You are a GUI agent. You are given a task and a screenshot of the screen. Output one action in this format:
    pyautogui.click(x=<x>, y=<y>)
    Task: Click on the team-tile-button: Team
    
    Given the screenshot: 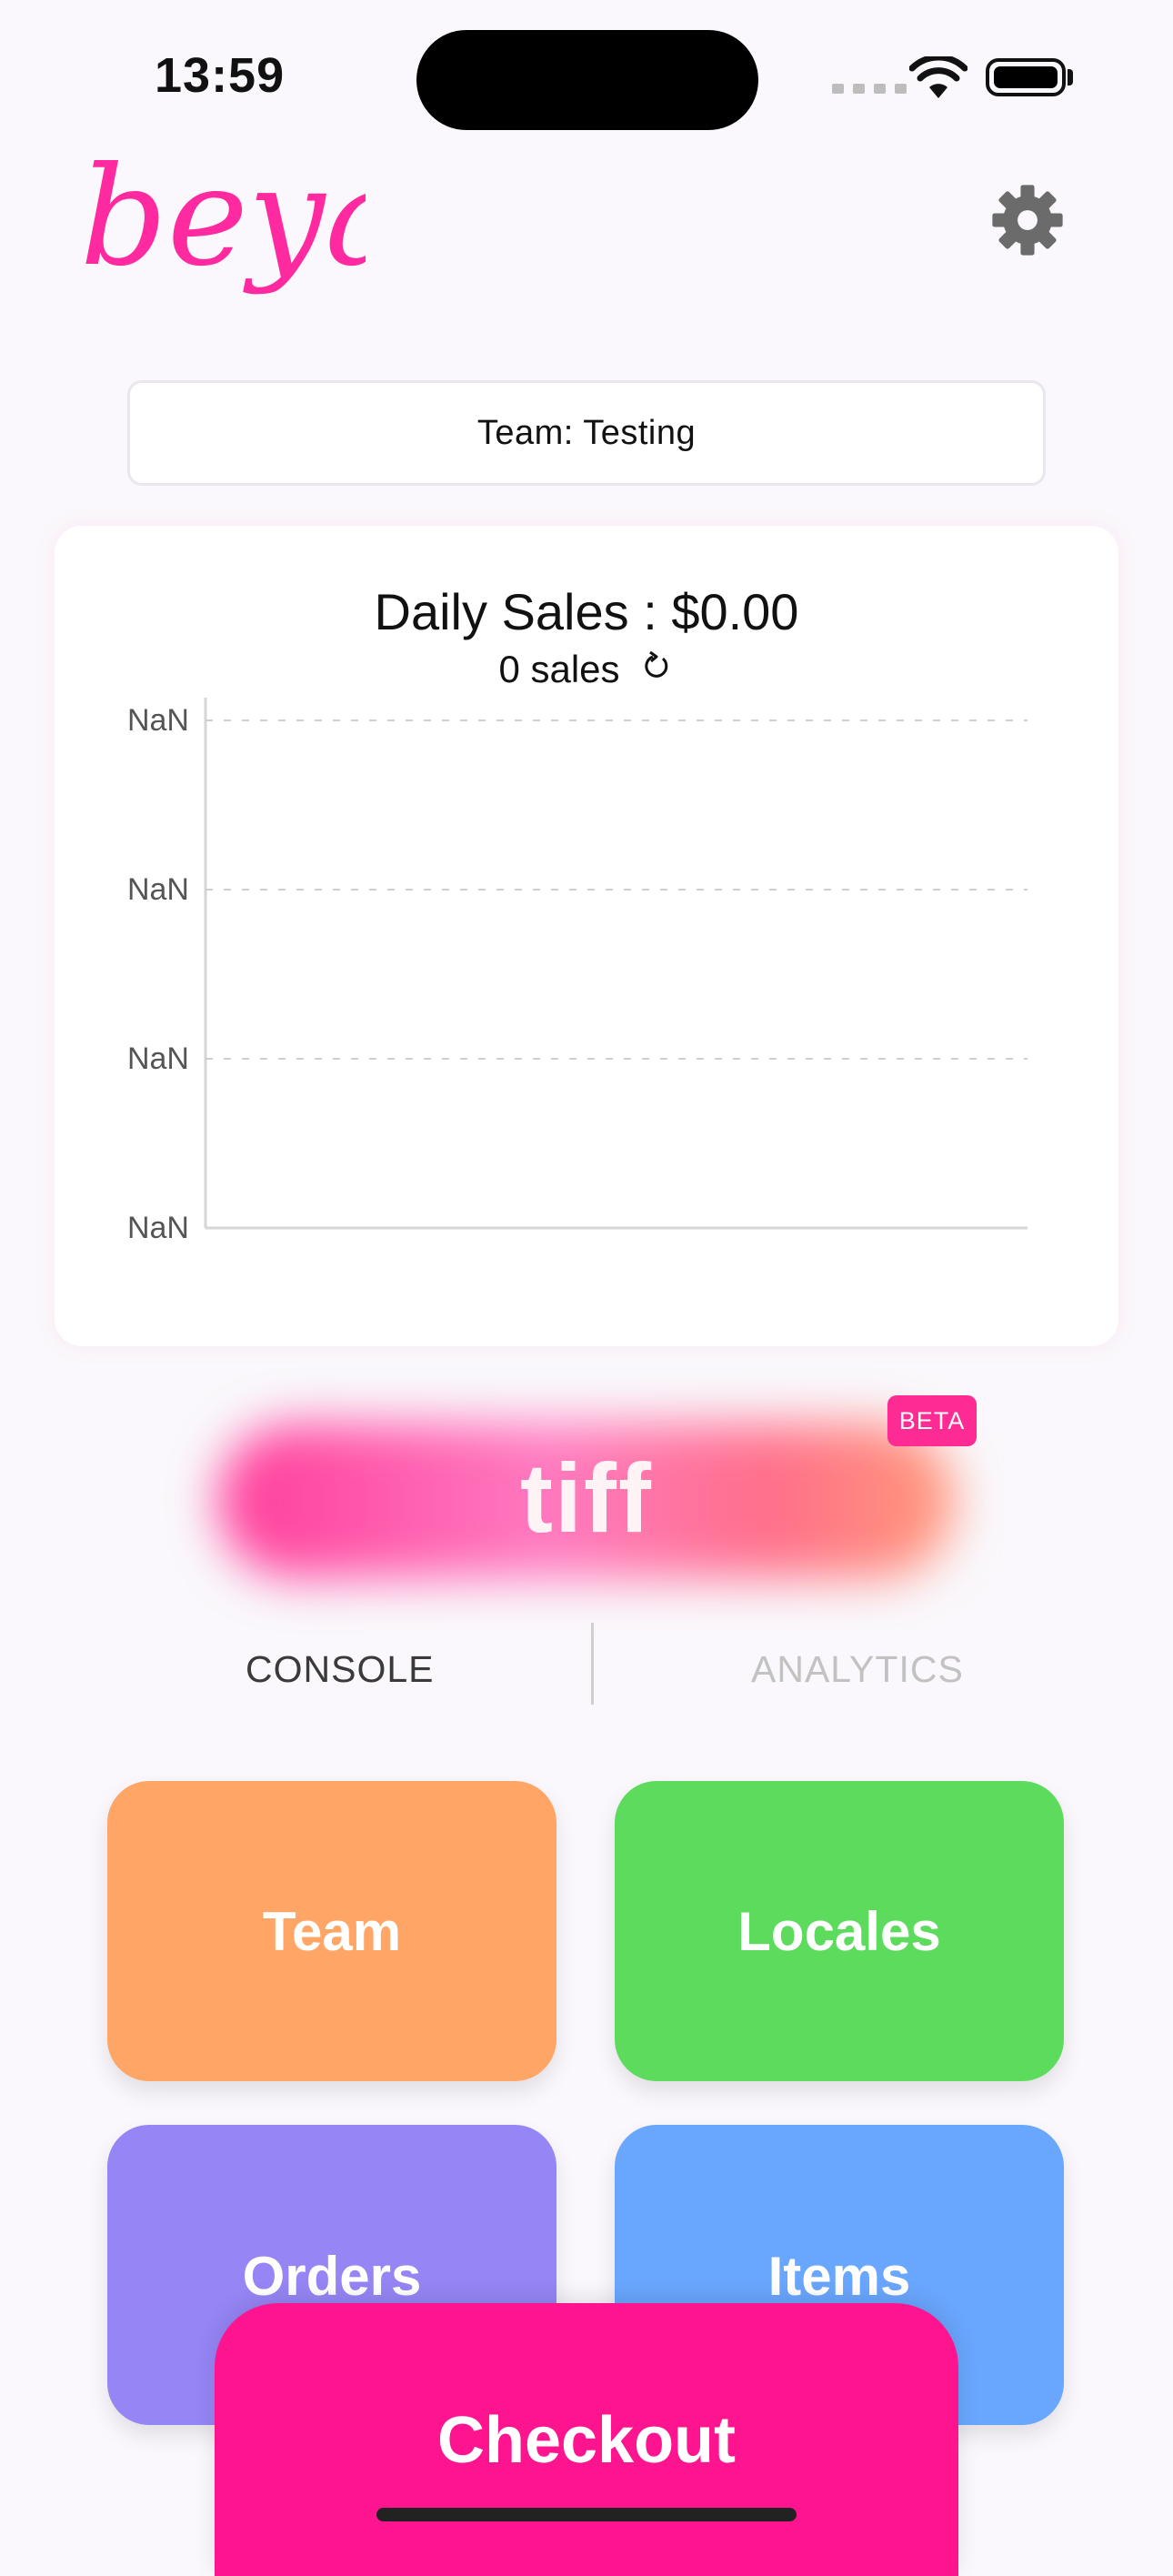 What is the action you would take?
    pyautogui.click(x=331, y=1931)
    